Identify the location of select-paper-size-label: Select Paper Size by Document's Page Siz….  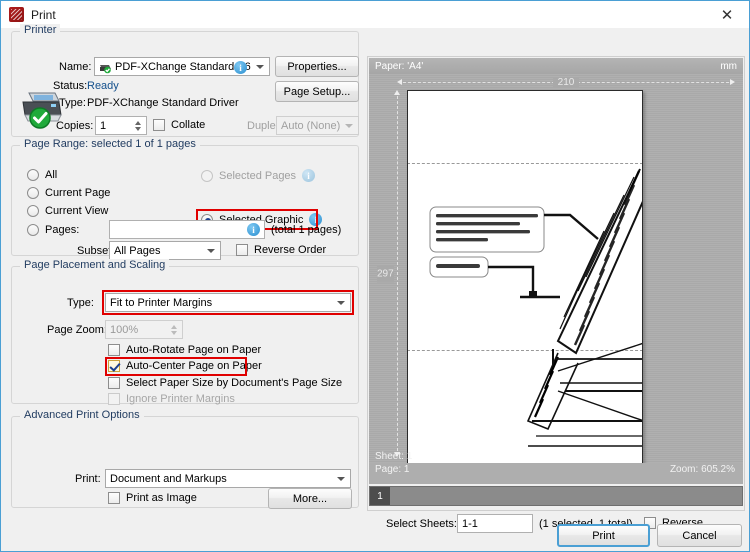
(234, 383).